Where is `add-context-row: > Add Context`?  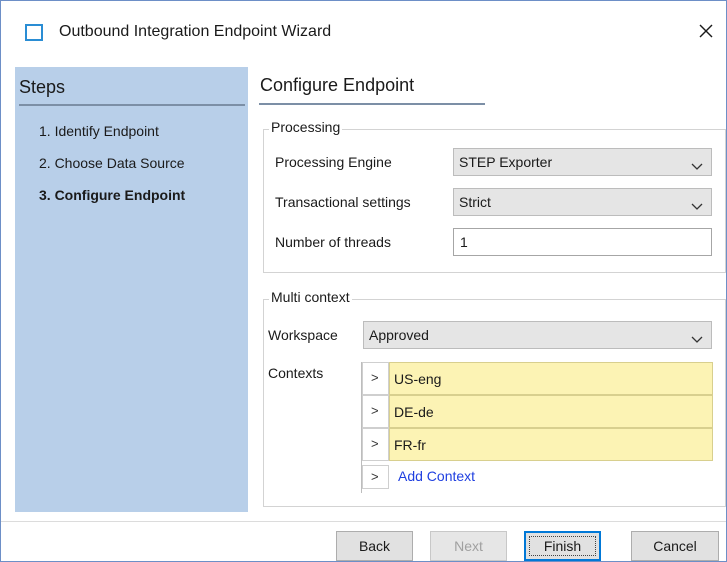 add-context-row: > Add Context is located at coordinates (537, 477).